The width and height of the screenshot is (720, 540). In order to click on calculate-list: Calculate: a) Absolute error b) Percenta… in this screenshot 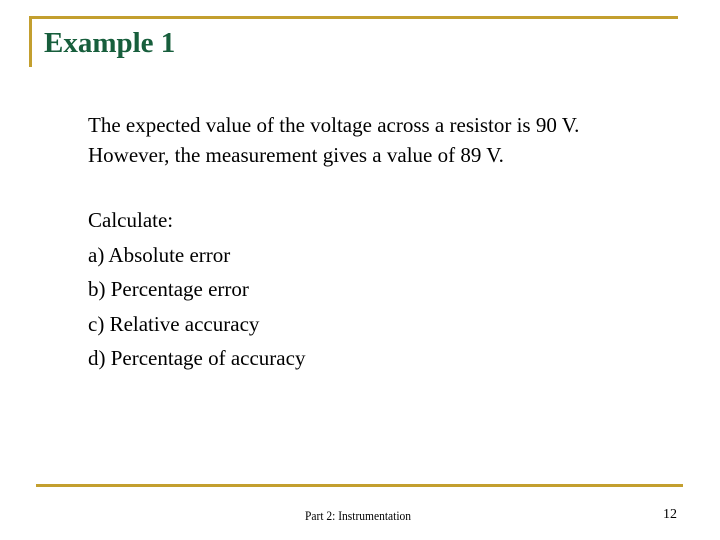, I will do `click(196, 289)`.